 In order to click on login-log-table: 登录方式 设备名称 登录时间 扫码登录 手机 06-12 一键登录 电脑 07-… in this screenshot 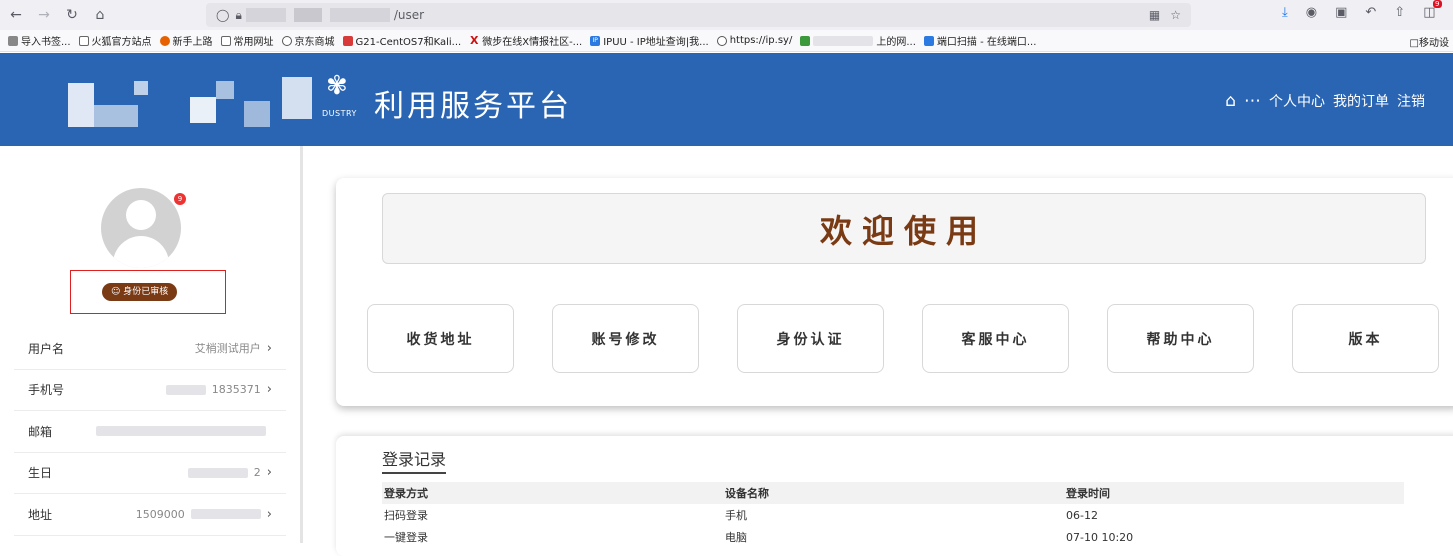, I will do `click(893, 515)`.